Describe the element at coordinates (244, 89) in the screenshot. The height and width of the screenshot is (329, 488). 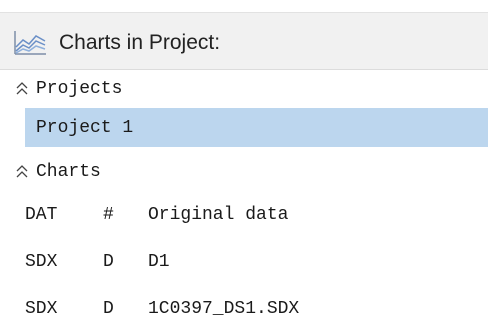
I see `projects-section-header: Projects` at that location.